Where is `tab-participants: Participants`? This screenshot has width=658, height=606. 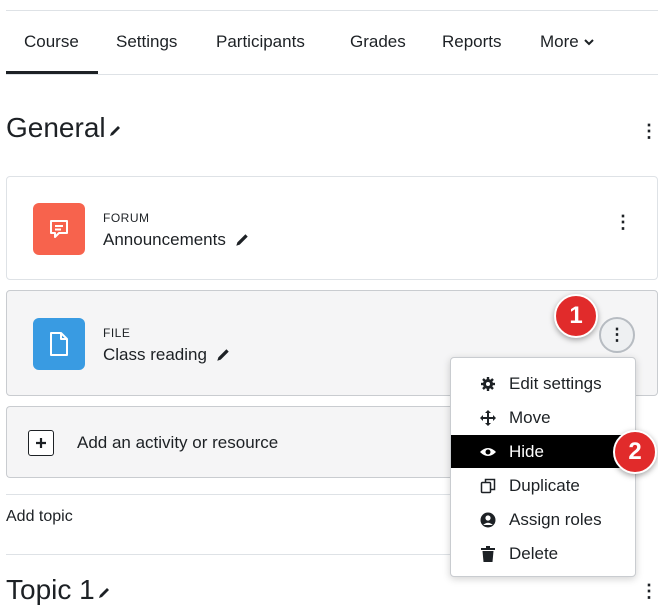 tab-participants: Participants is located at coordinates (260, 42).